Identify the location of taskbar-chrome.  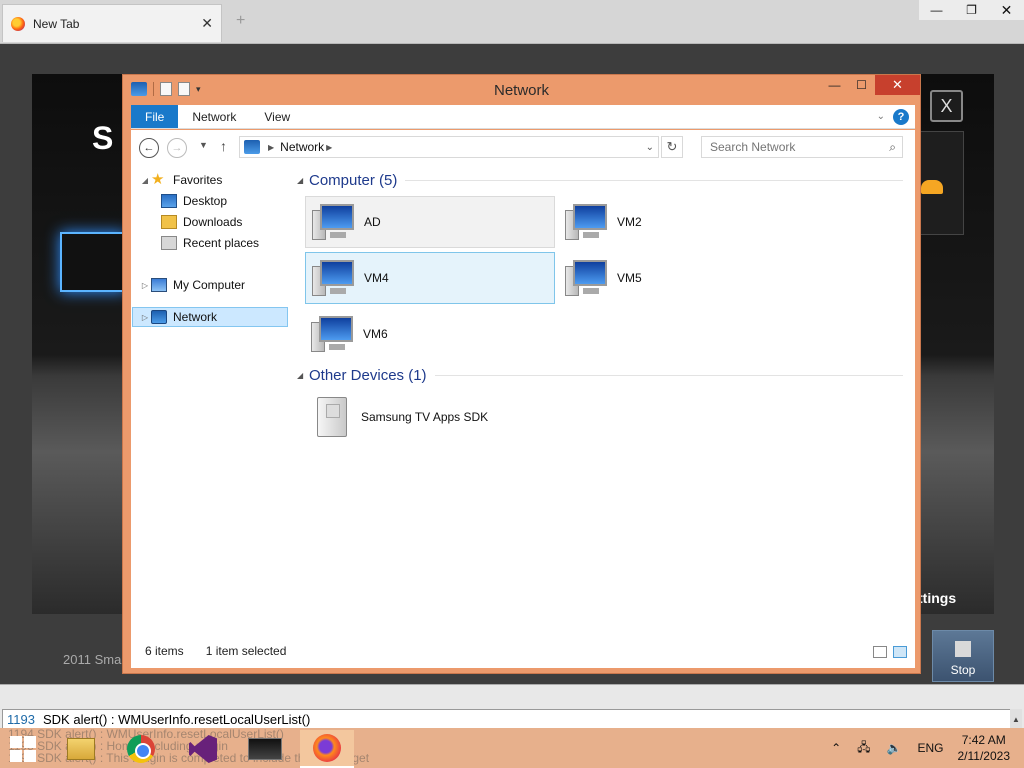
(141, 749).